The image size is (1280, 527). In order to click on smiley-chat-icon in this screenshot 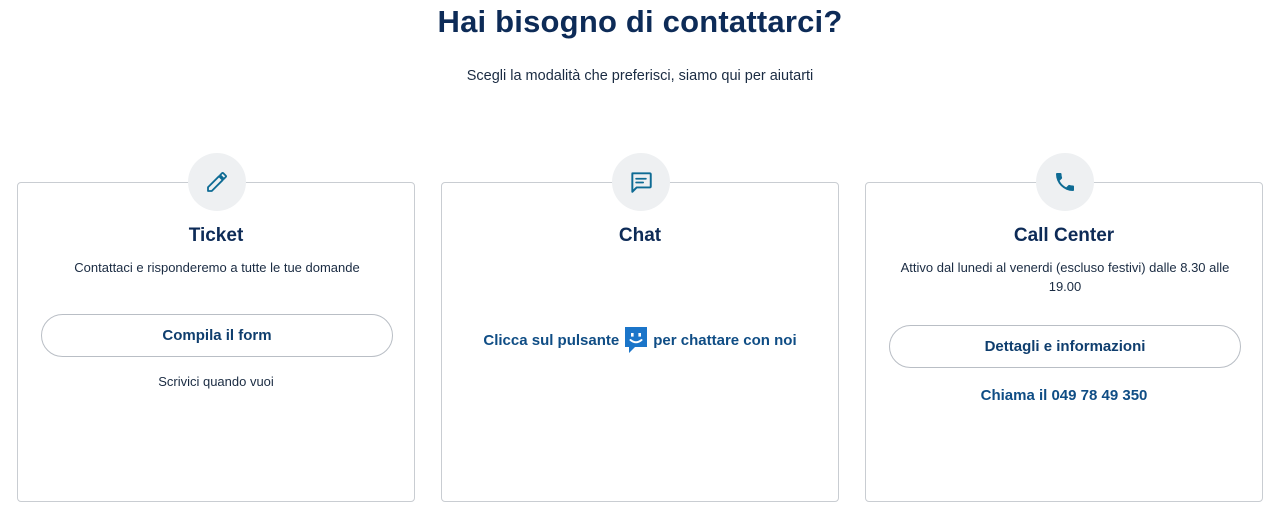, I will do `click(636, 340)`.